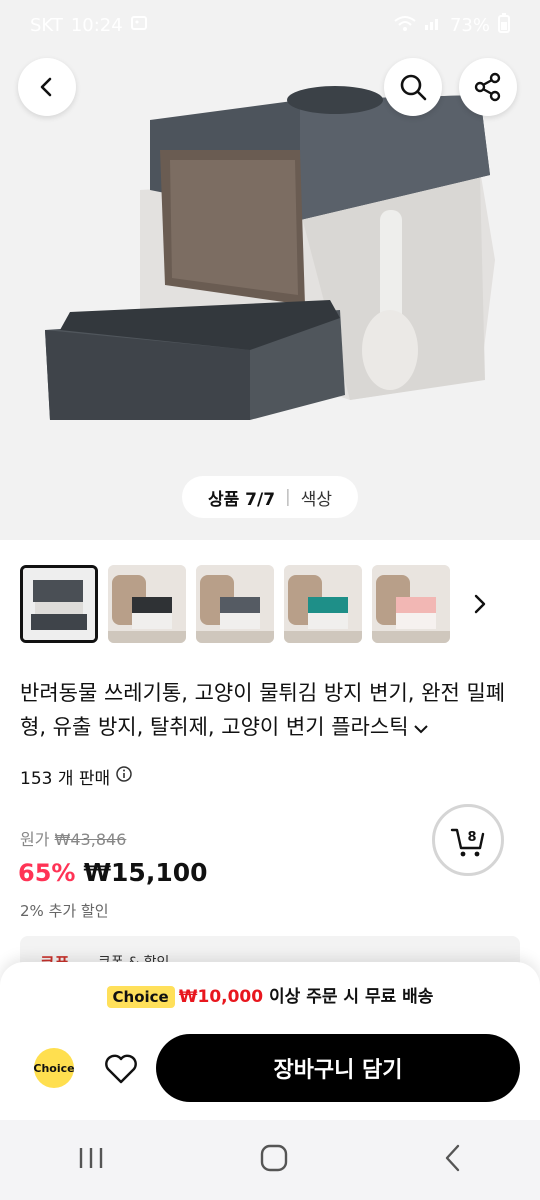 Image resolution: width=540 pixels, height=1200 pixels. What do you see at coordinates (351, 997) in the screenshot?
I see `promo-text: 이상 주문 시 무료 배송` at bounding box center [351, 997].